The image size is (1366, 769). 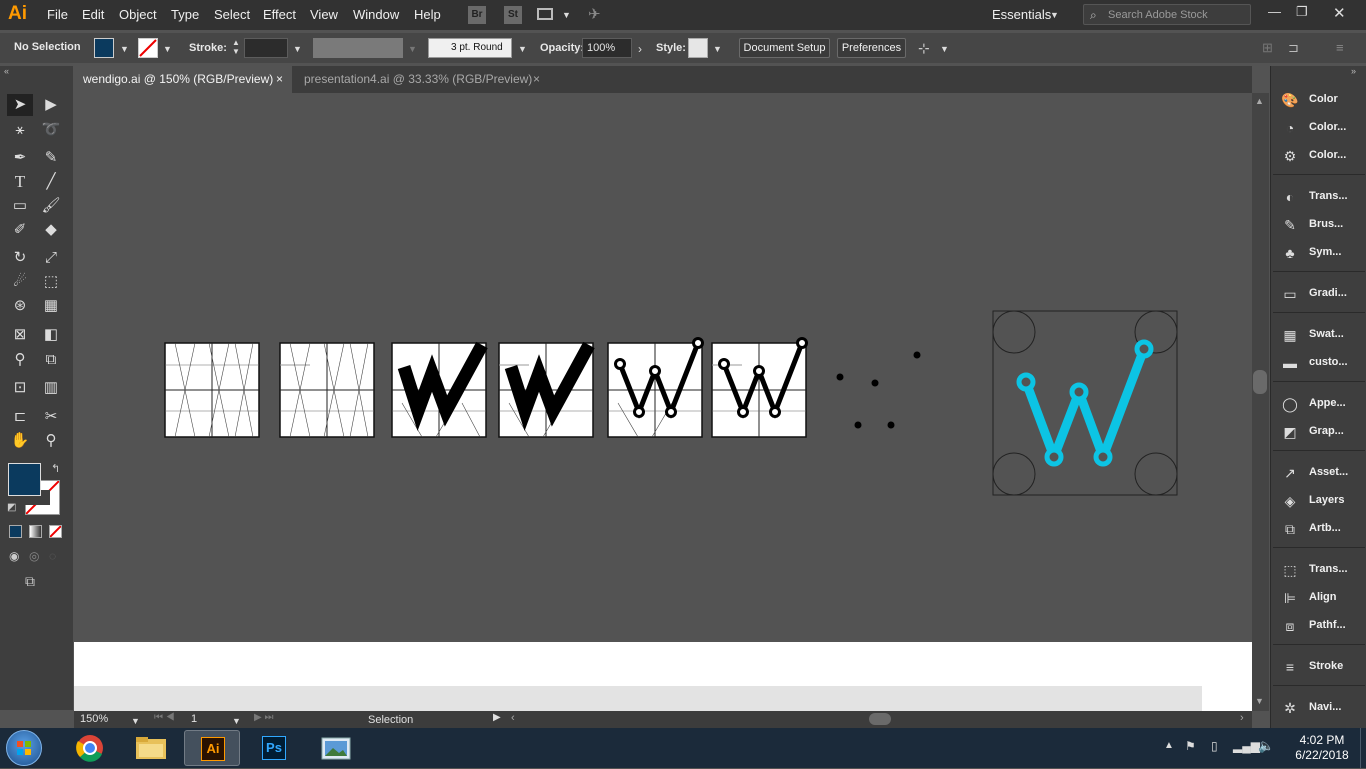 What do you see at coordinates (20, 182) in the screenshot?
I see `type-tool-icon: T` at bounding box center [20, 182].